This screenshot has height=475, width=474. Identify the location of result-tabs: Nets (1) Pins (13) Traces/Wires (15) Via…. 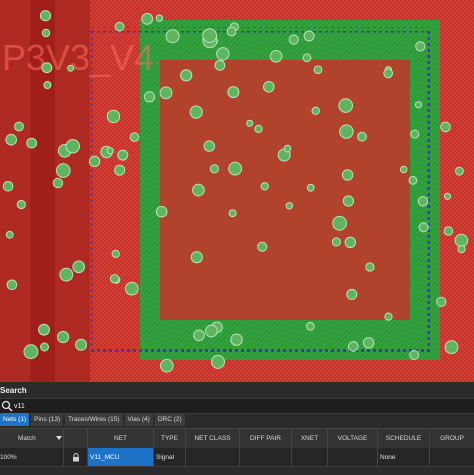
(93, 420).